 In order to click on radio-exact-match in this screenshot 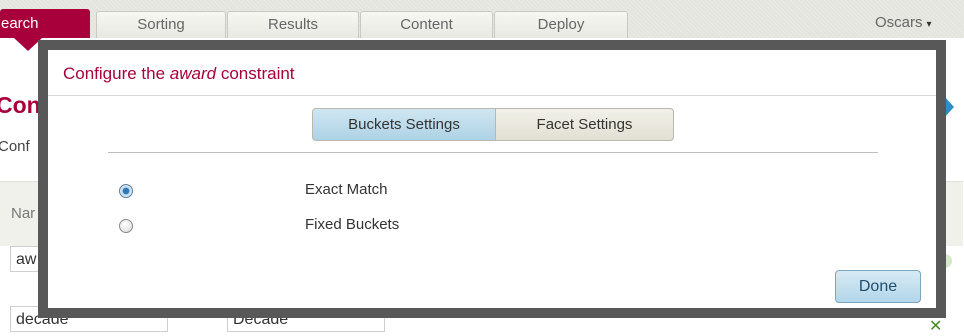, I will do `click(126, 191)`.